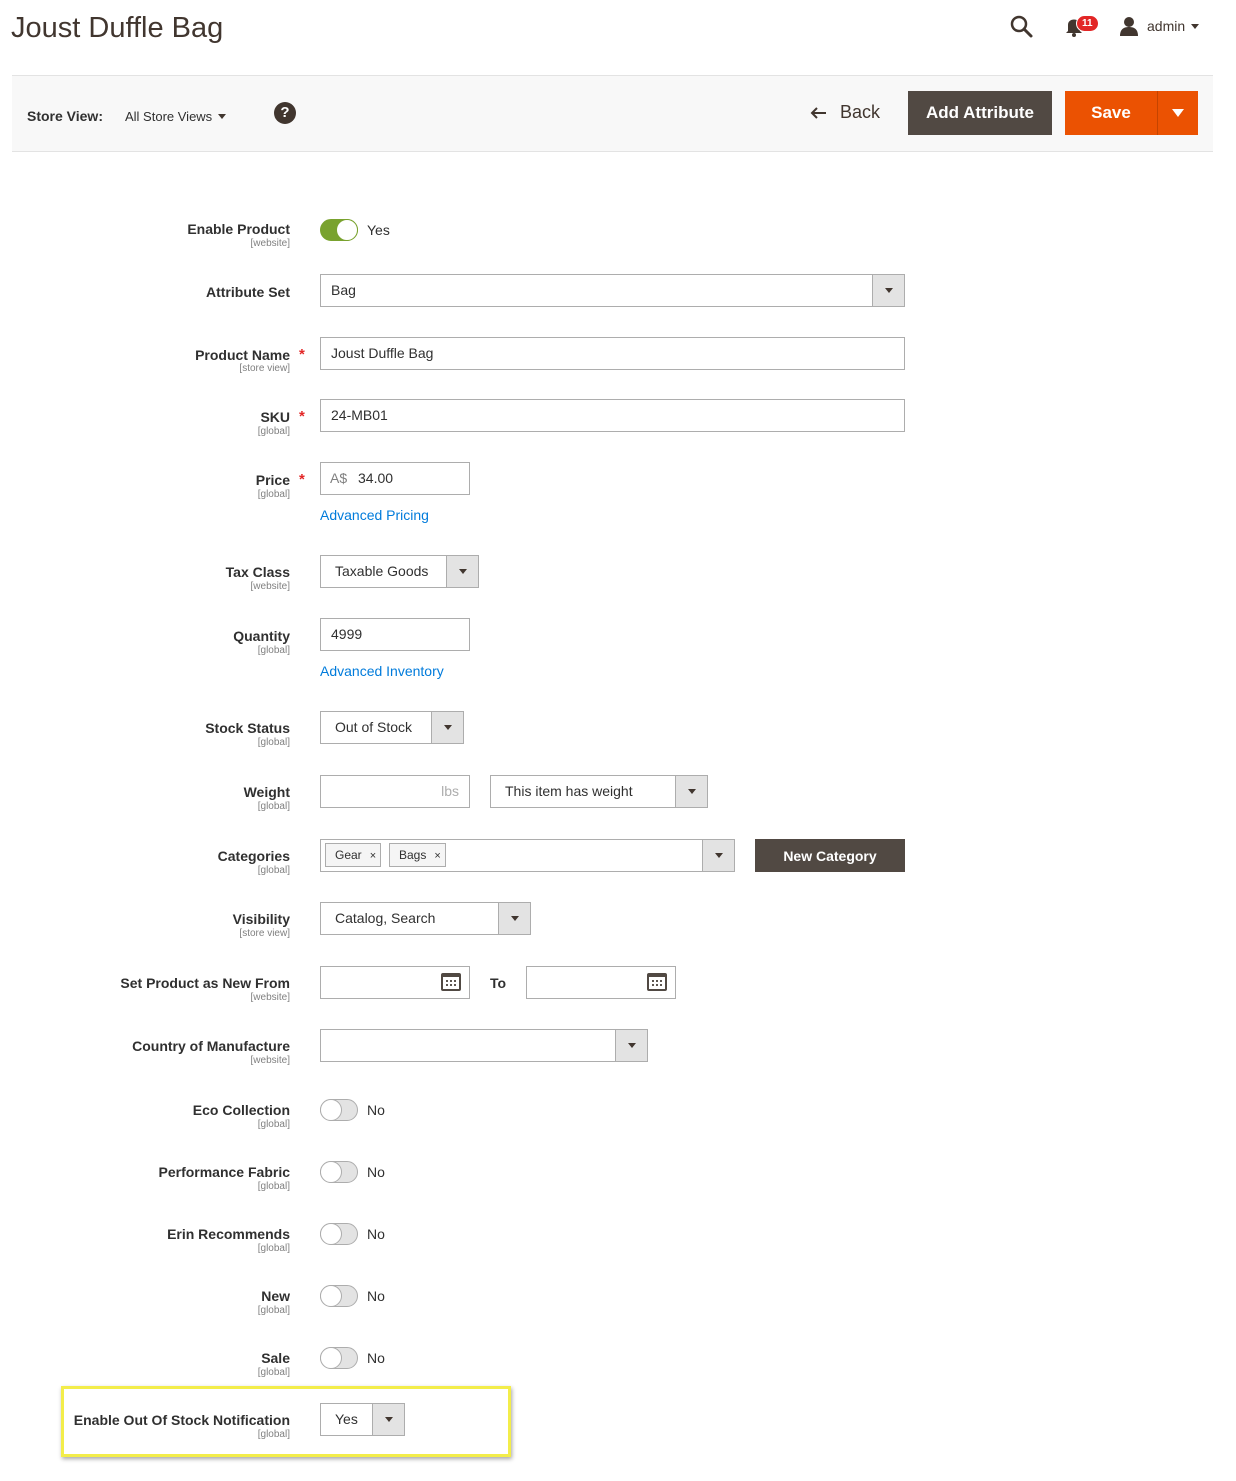 The height and width of the screenshot is (1481, 1236). What do you see at coordinates (285, 113) in the screenshot?
I see `help-icon: ?` at bounding box center [285, 113].